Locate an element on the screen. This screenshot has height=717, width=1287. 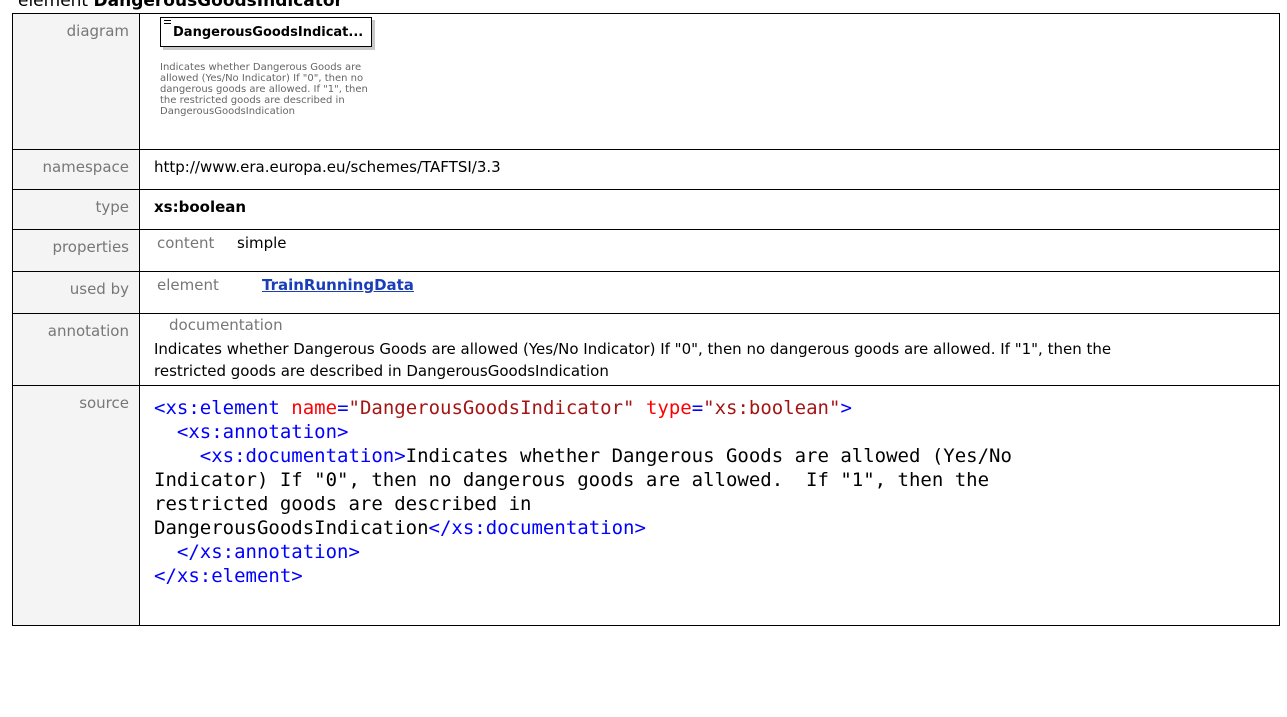
label-namespace: namespace is located at coordinates (76, 169).